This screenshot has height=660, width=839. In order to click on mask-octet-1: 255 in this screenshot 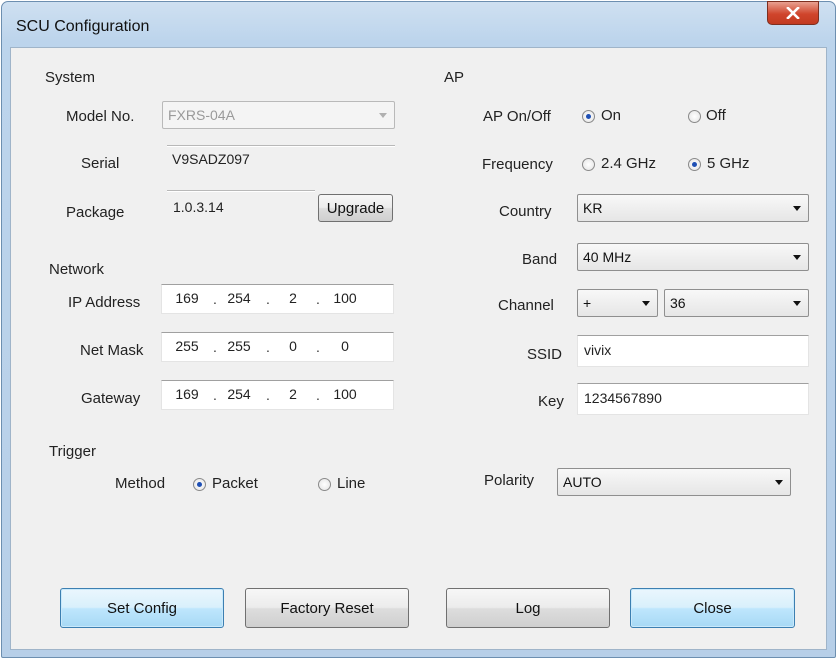, I will do `click(187, 346)`.